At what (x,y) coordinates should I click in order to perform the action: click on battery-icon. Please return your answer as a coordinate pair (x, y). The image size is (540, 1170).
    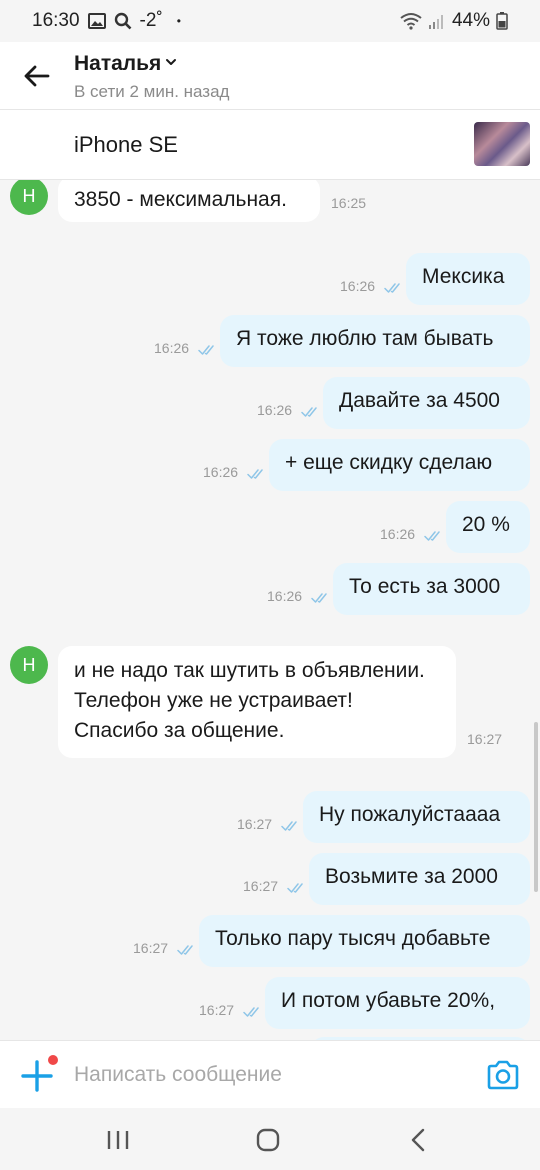
    Looking at the image, I should click on (502, 21).